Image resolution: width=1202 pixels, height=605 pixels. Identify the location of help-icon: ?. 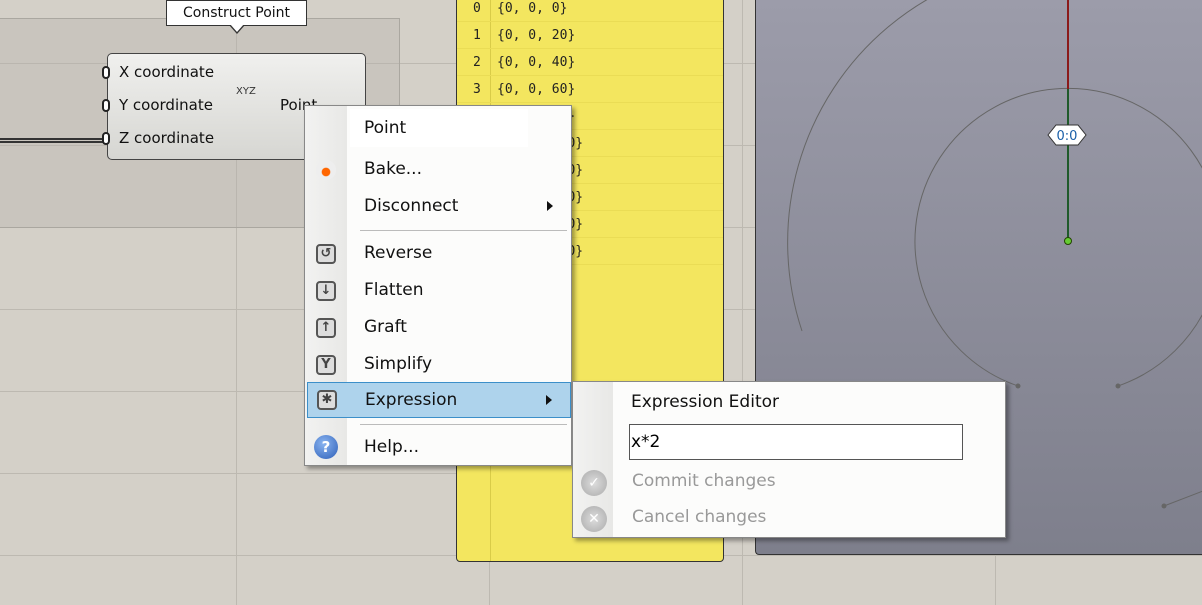
(326, 447).